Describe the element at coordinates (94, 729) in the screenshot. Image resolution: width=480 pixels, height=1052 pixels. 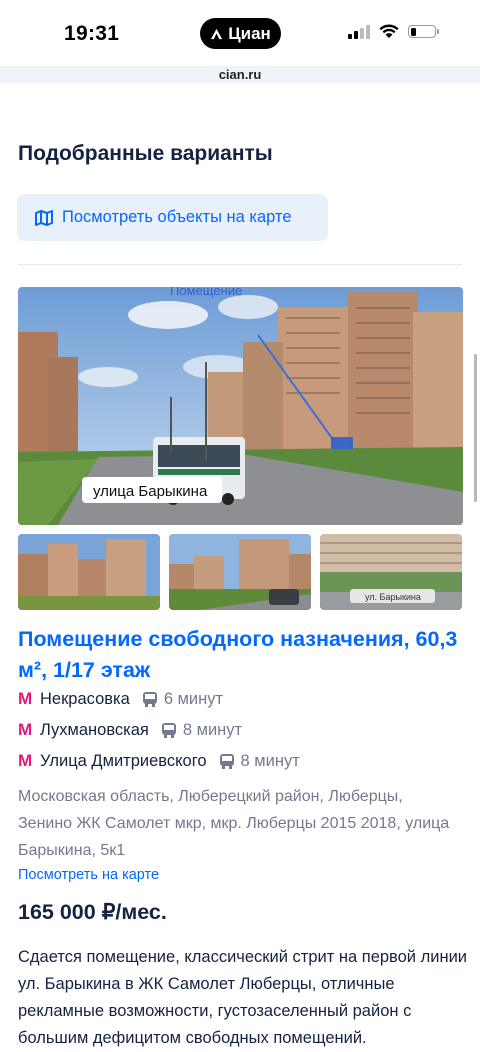
I see `metro-station: Лухмановская` at that location.